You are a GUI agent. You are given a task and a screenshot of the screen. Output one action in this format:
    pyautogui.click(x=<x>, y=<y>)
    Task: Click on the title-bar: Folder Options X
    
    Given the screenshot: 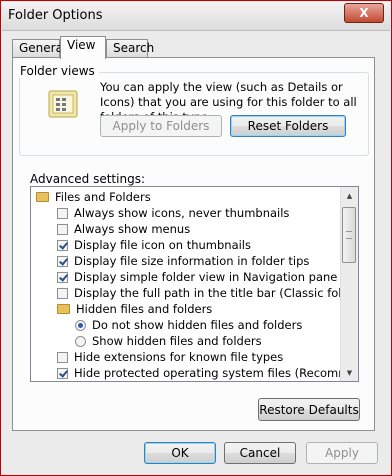 What is the action you would take?
    pyautogui.click(x=196, y=16)
    